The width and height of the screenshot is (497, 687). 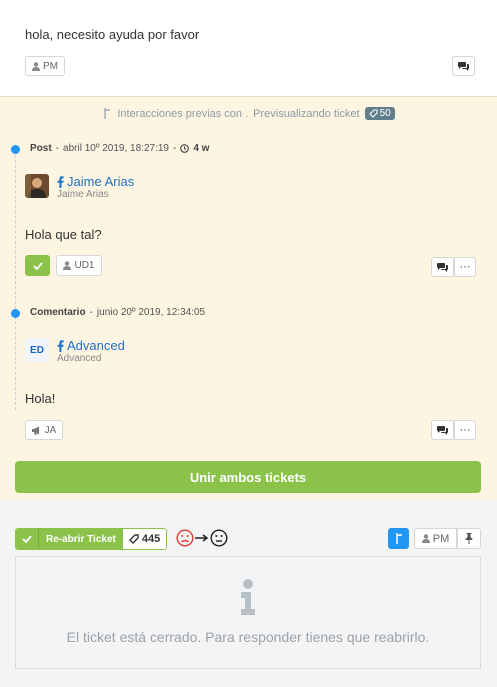 I want to click on ticket-badge: 50, so click(x=379, y=113).